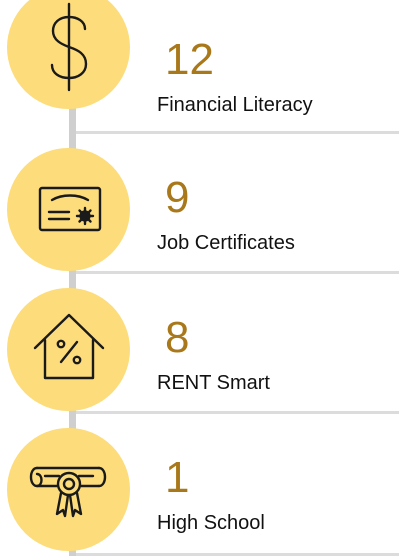  I want to click on stat-value: 1, so click(177, 477).